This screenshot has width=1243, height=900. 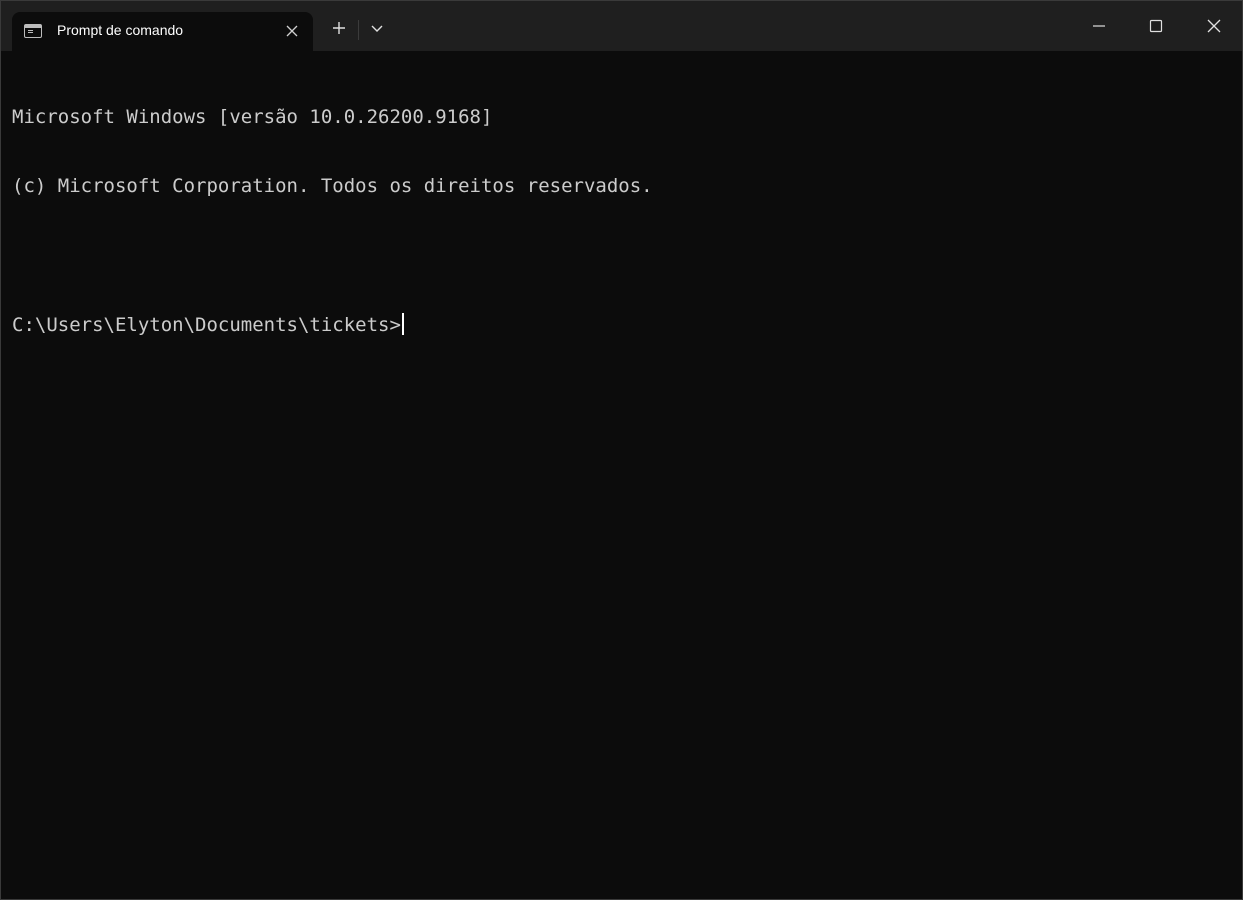 I want to click on tab-dropdown-button, so click(x=377, y=28).